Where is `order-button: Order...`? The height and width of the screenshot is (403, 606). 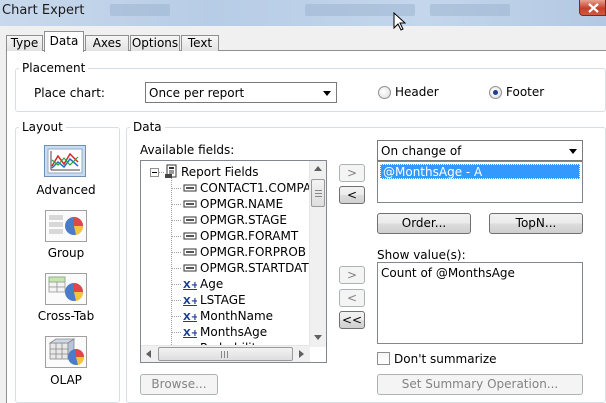 order-button: Order... is located at coordinates (424, 223).